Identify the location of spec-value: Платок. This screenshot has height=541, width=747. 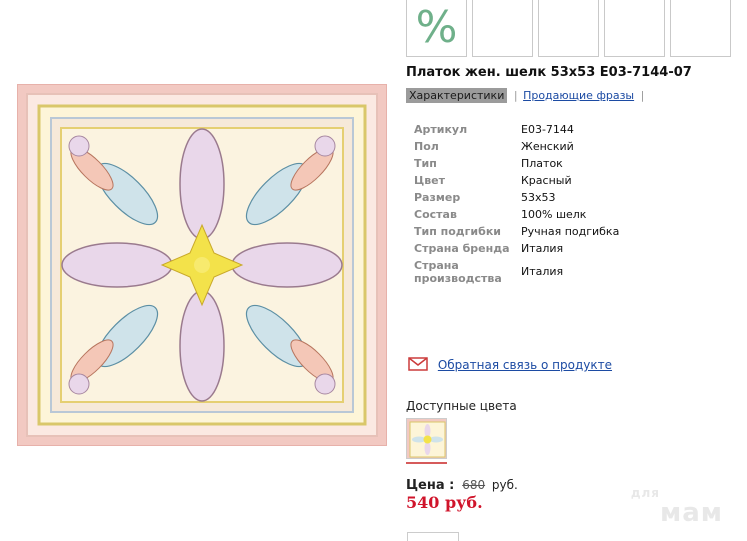
(542, 163).